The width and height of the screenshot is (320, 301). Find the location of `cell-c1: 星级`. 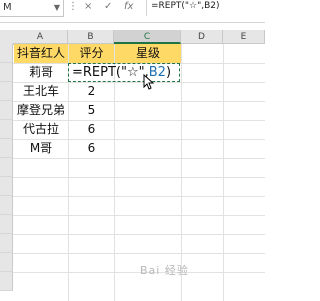

cell-c1: 星级 is located at coordinates (148, 53).